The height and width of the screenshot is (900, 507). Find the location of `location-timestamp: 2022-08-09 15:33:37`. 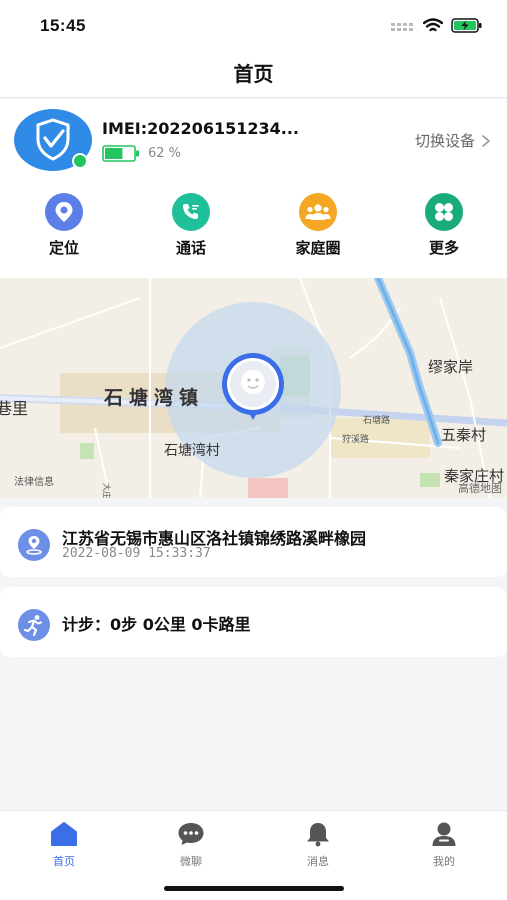

location-timestamp: 2022-08-09 15:33:37 is located at coordinates (136, 553).